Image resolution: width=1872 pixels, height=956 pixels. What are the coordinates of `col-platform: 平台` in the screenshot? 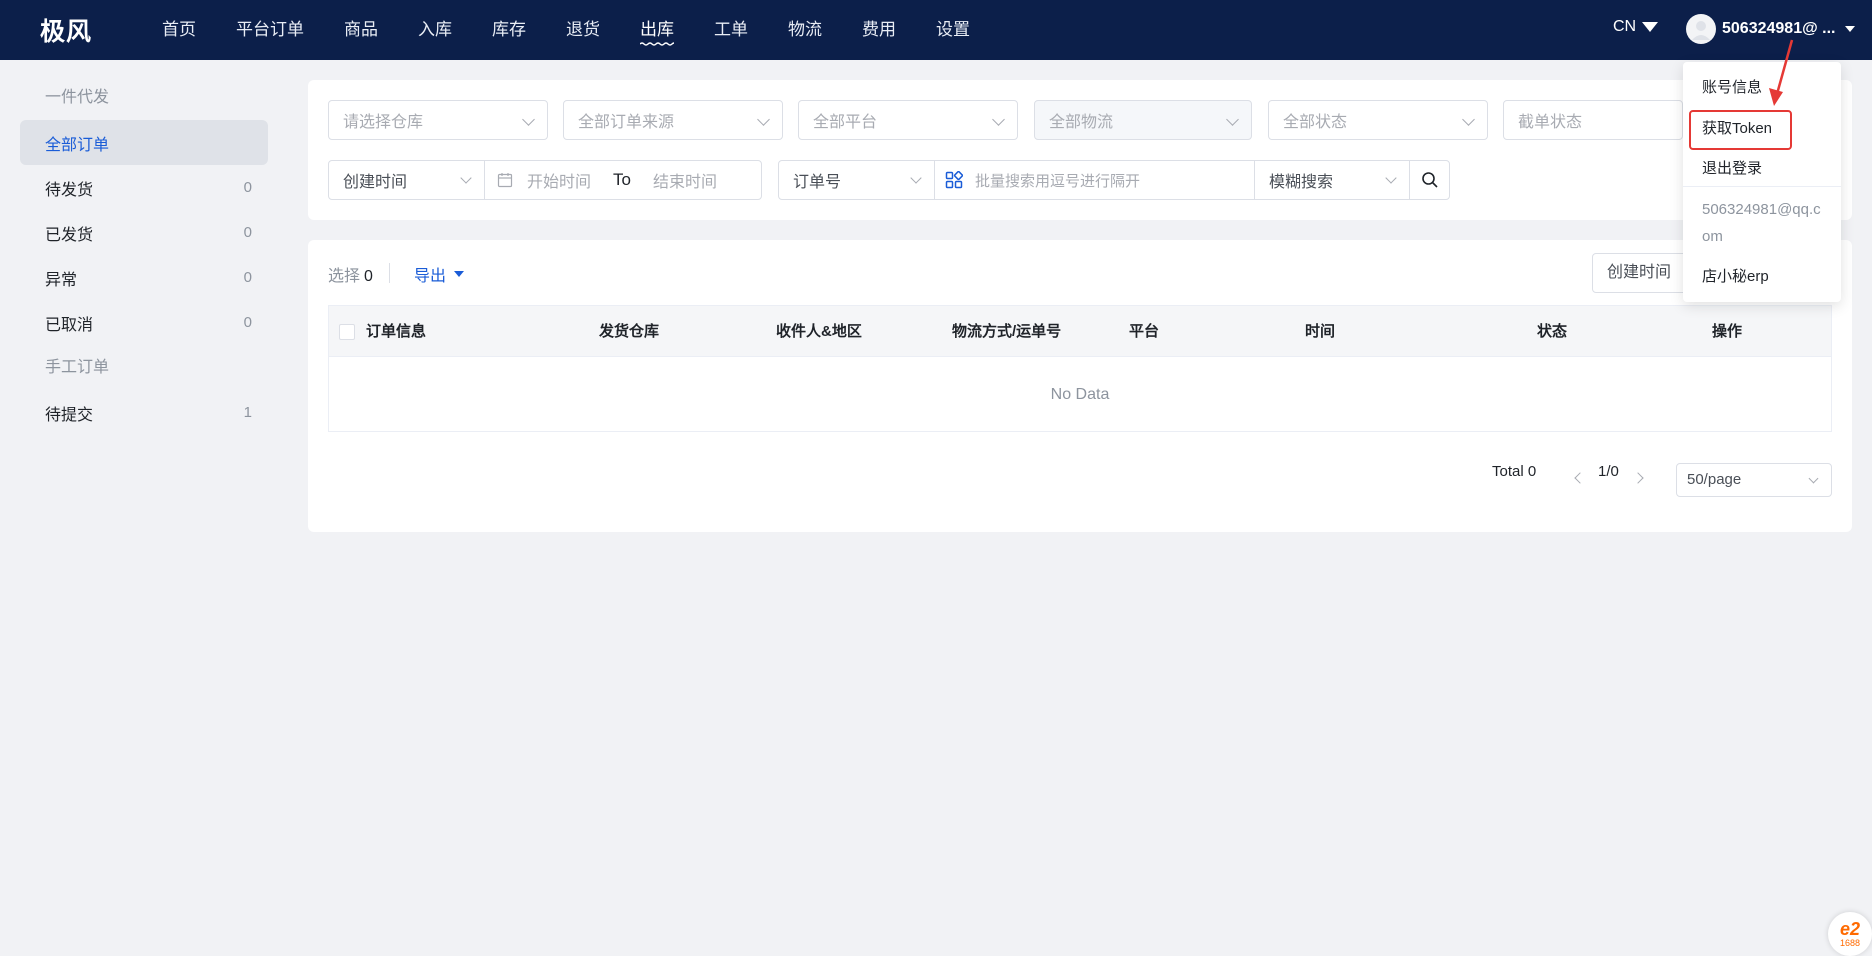 It's located at (1144, 331).